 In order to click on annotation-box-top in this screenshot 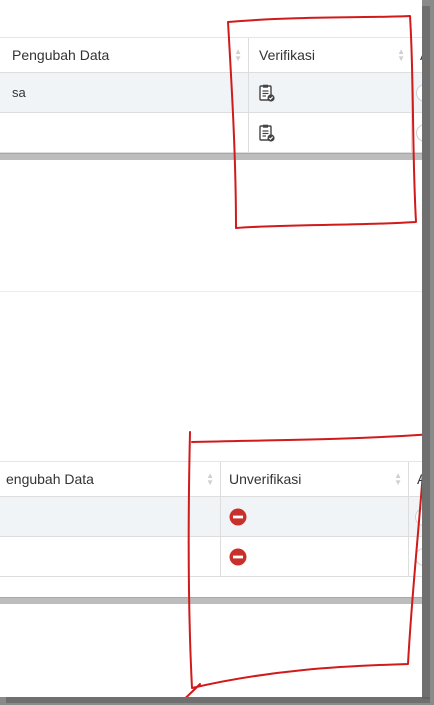, I will do `click(322, 122)`.